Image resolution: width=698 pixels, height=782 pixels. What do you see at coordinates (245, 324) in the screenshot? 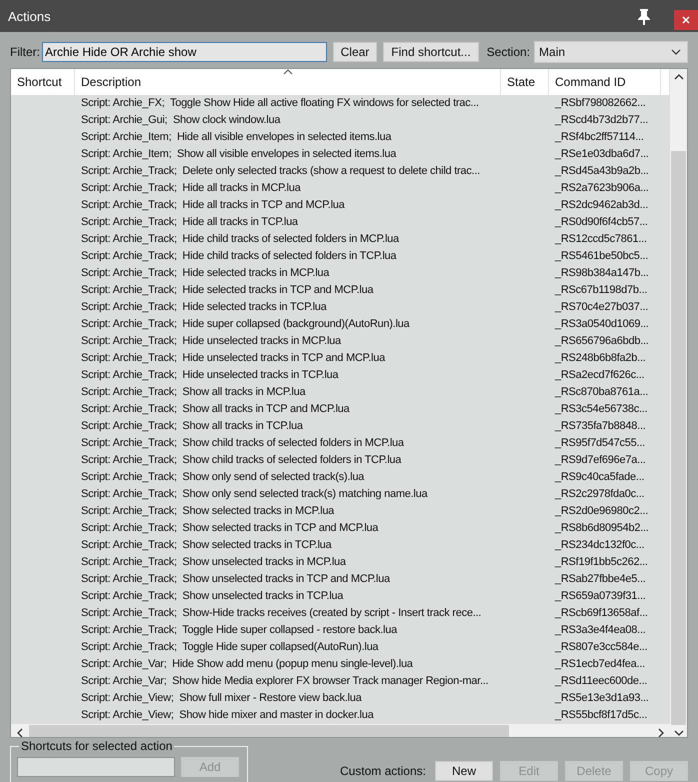
I see `table-cell-text: Script: Archie_Track; Hide super collapsed (background)(AutoRun).lua` at bounding box center [245, 324].